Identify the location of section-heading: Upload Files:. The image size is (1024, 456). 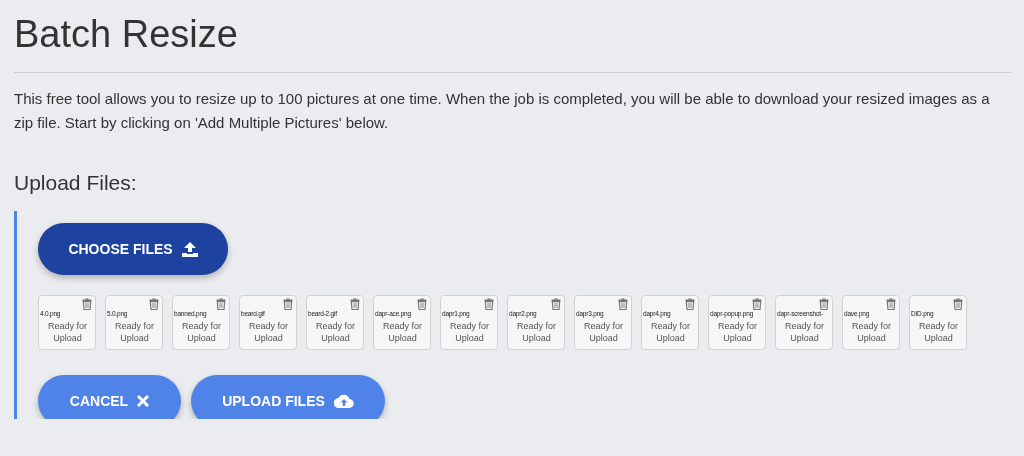
(75, 183).